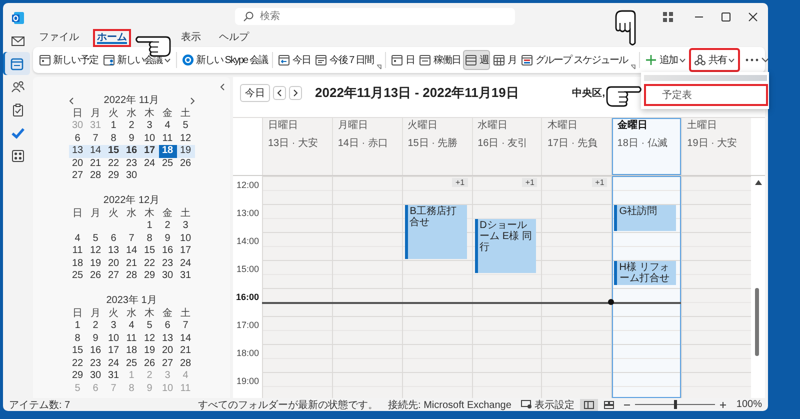 Image resolution: width=800 pixels, height=419 pixels. What do you see at coordinates (589, 404) in the screenshot?
I see `view-mode-button` at bounding box center [589, 404].